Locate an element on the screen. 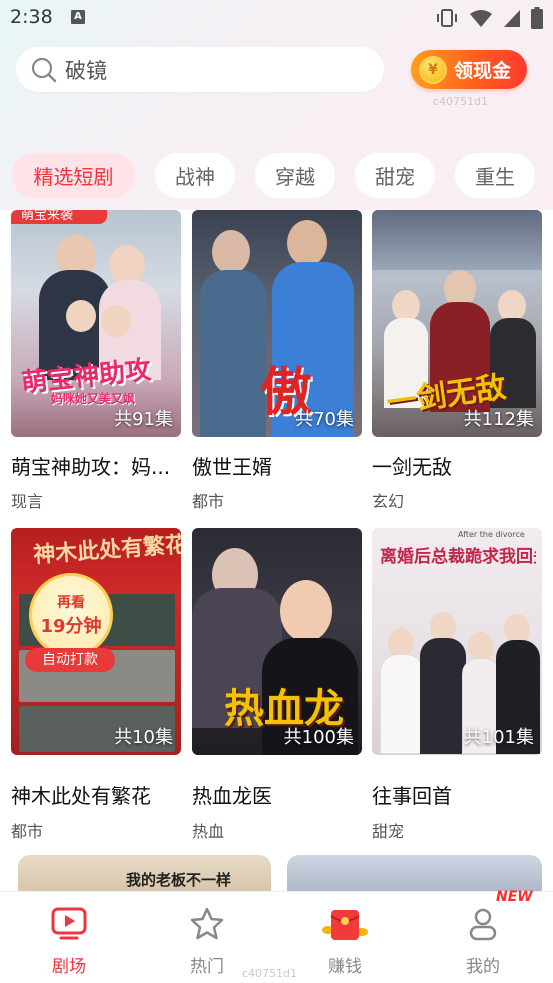 The width and height of the screenshot is (553, 983). drama-title: 傲世王婿 is located at coordinates (232, 467).